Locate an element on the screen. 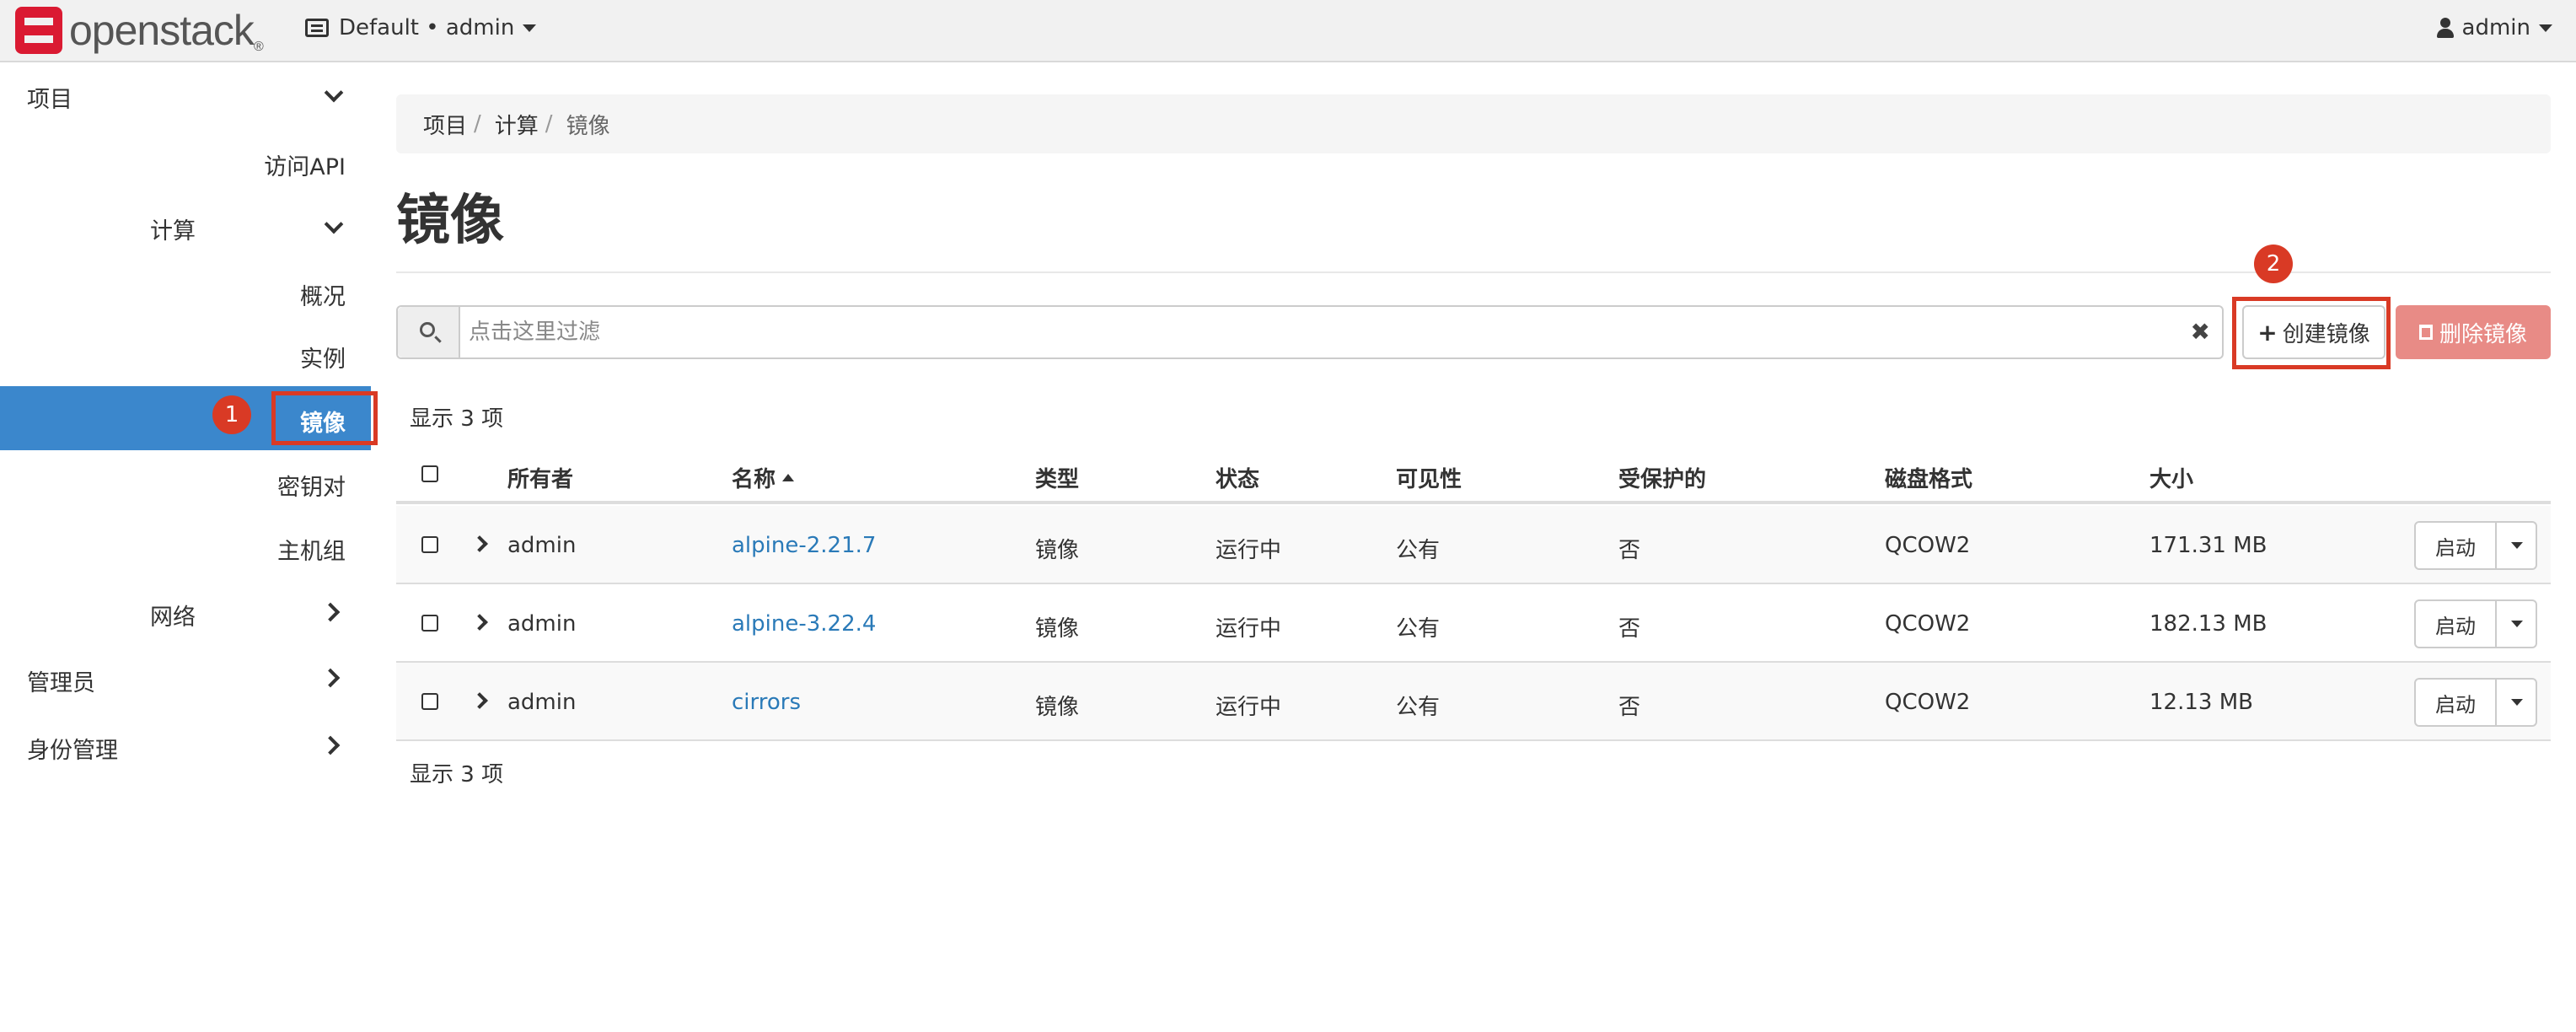  top-navbar: openstack® Default • admin admin is located at coordinates (1288, 31).